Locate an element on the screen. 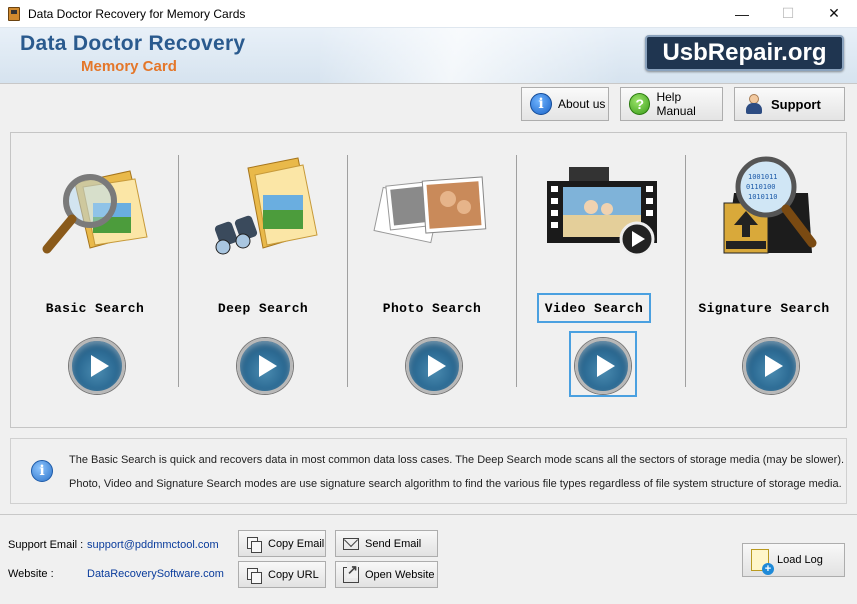 This screenshot has height=604, width=857. usbrepair-logo: UsbRepair.org is located at coordinates (744, 53).